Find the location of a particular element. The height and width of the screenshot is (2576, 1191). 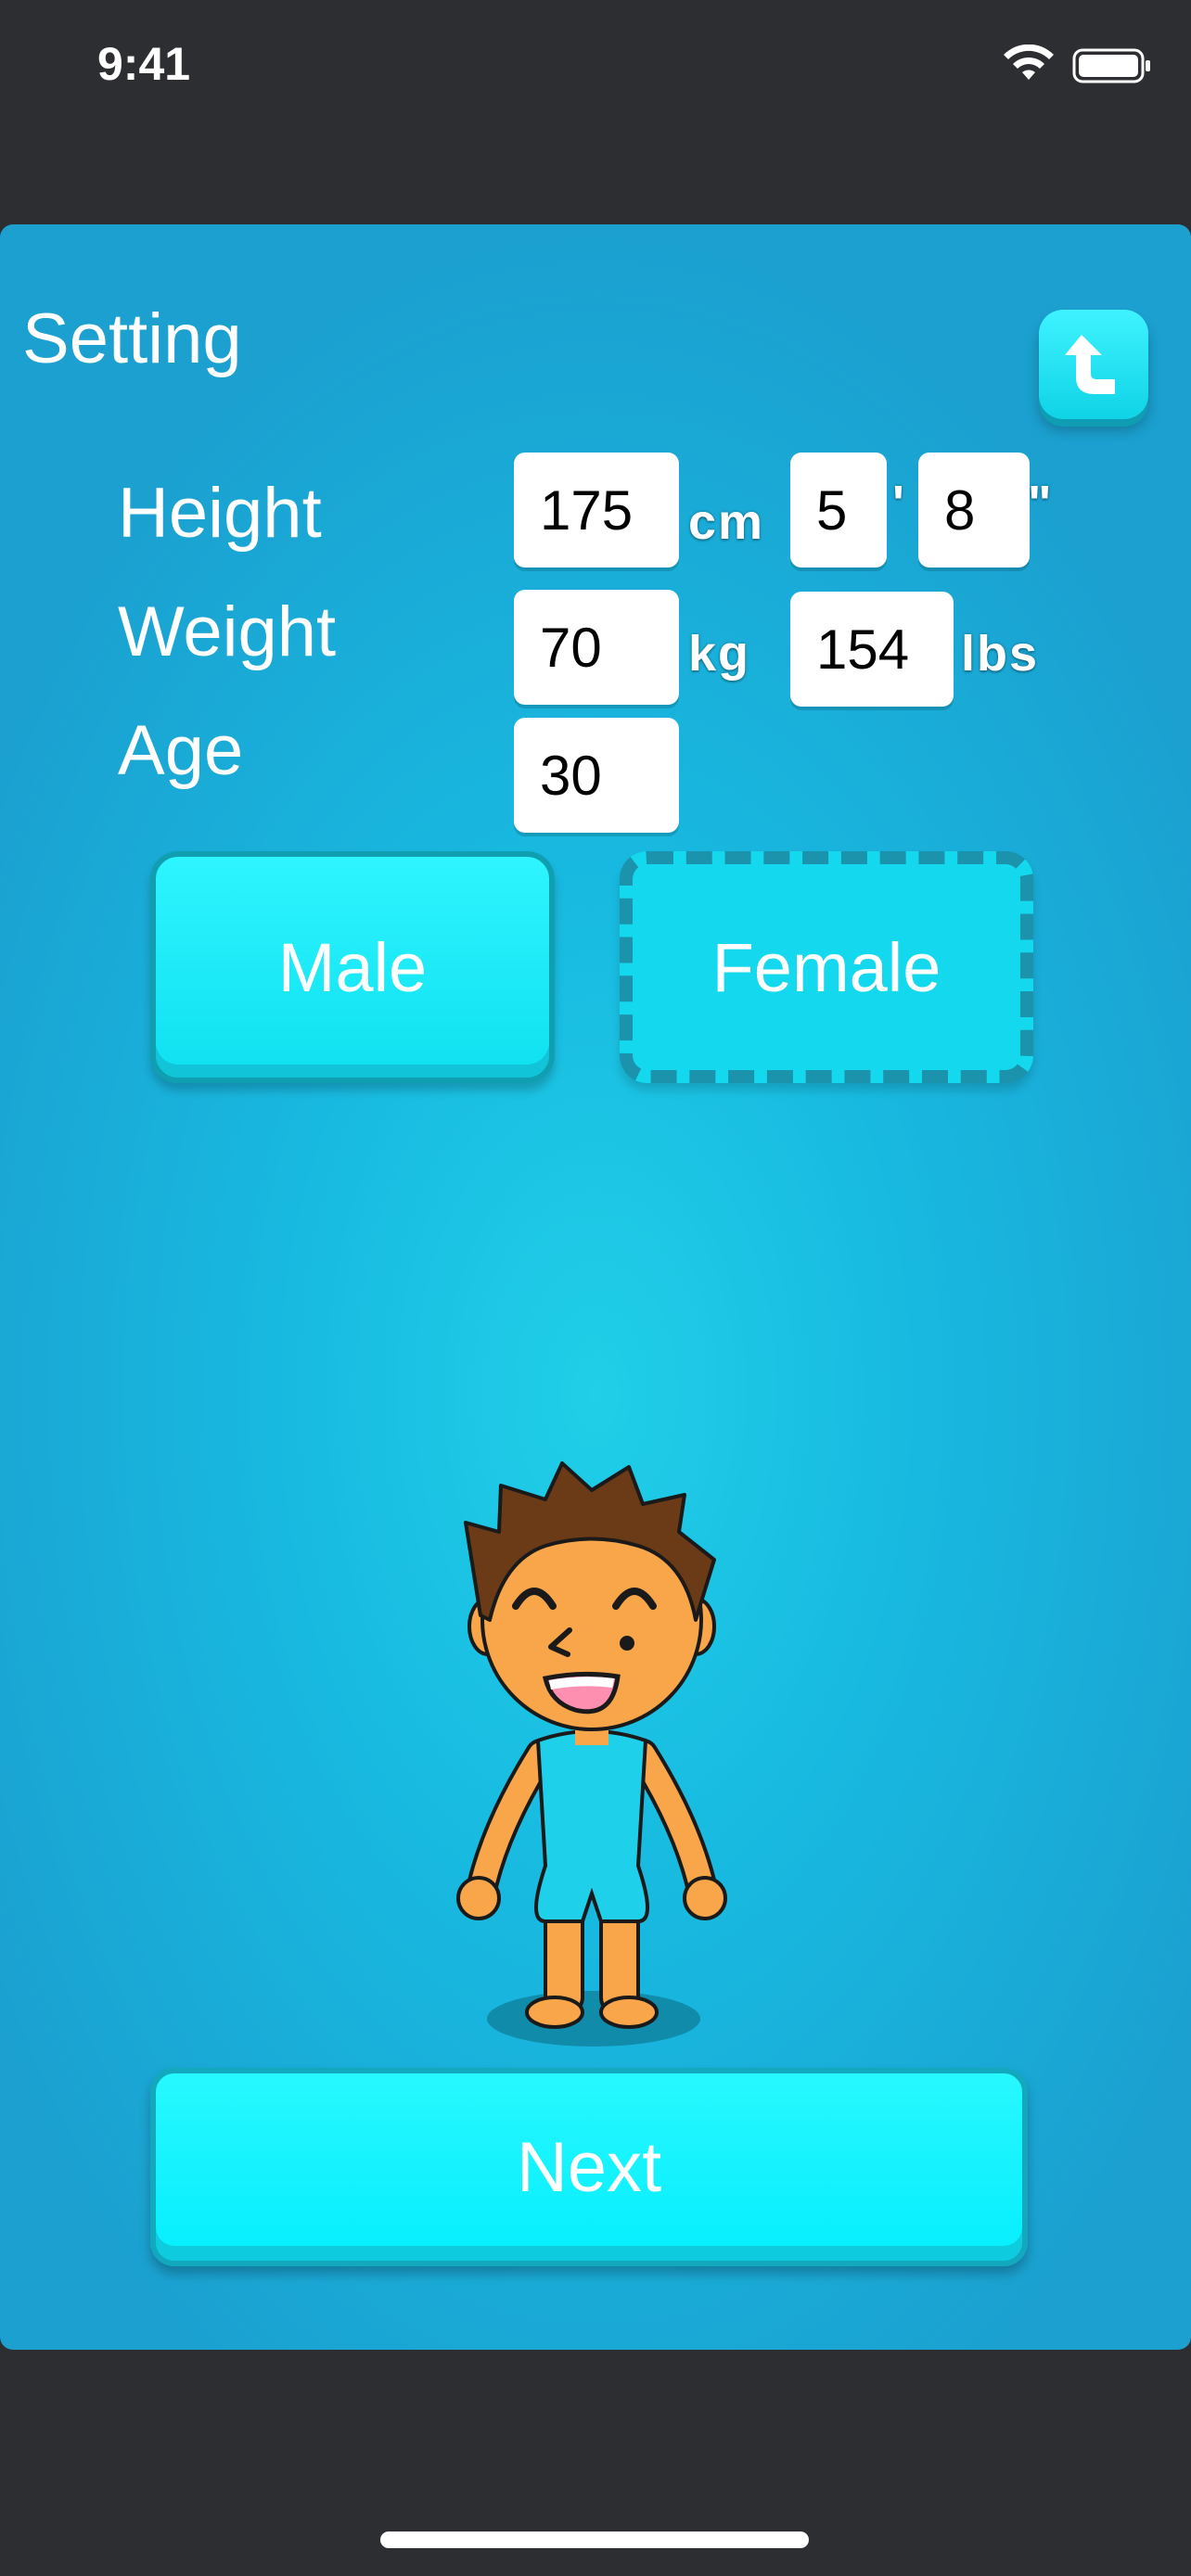

page-title: Setting is located at coordinates (132, 339).